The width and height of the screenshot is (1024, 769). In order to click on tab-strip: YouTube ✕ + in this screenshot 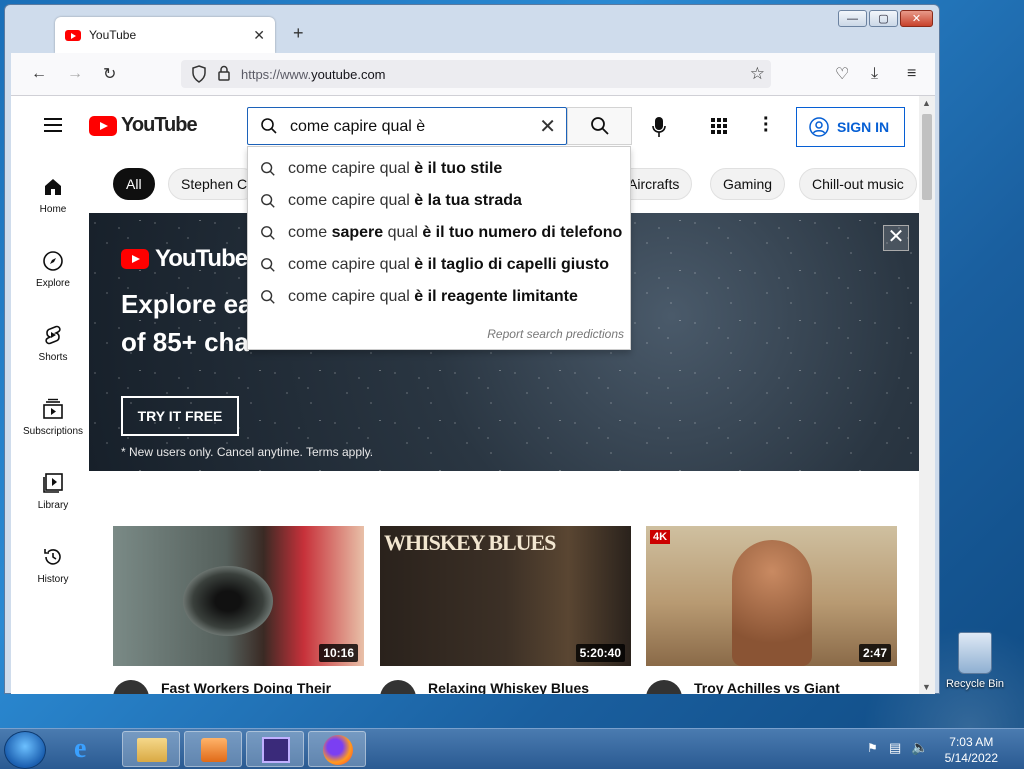, I will do `click(473, 33)`.